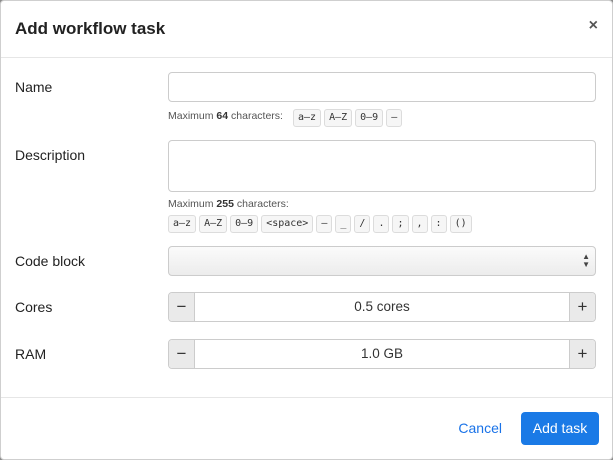 The image size is (613, 460). What do you see at coordinates (382, 166) in the screenshot?
I see `description-input` at bounding box center [382, 166].